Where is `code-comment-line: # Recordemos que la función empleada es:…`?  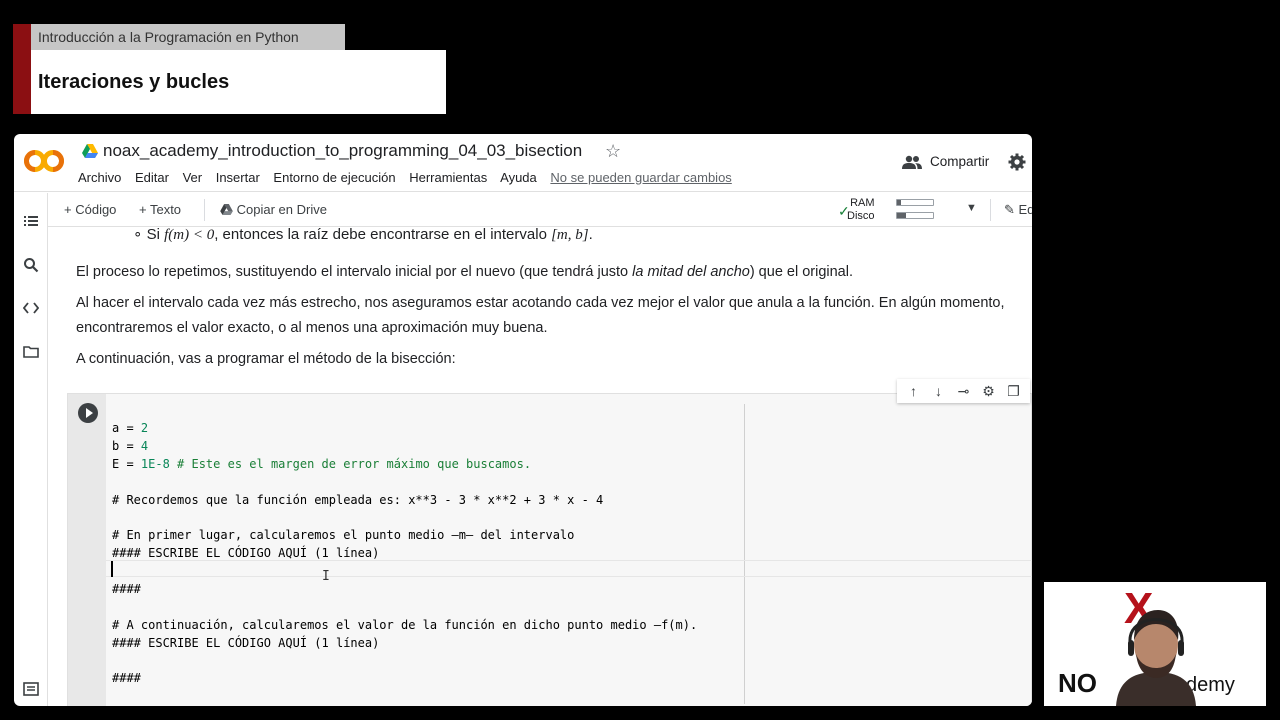 code-comment-line: # Recordemos que la función empleada es:… is located at coordinates (357, 500).